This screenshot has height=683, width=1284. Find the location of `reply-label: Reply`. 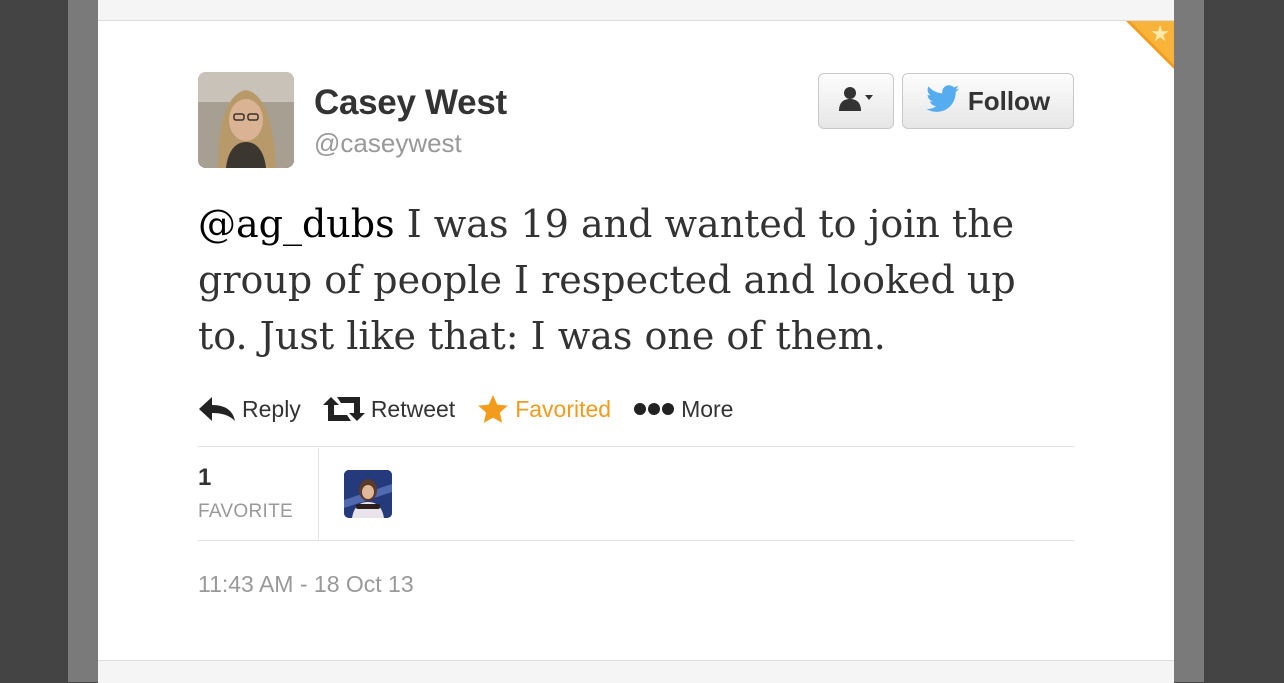

reply-label: Reply is located at coordinates (271, 408).